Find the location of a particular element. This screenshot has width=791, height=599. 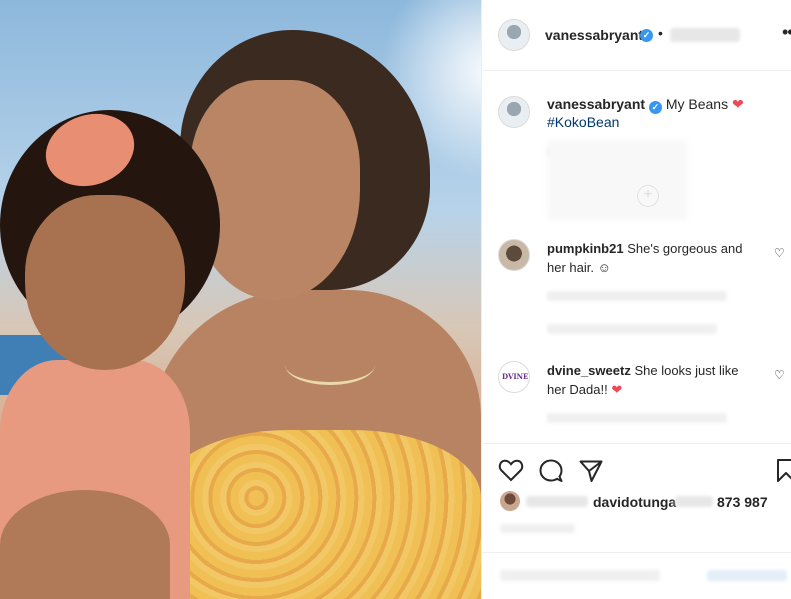

bookmark-icon is located at coordinates (783, 471).